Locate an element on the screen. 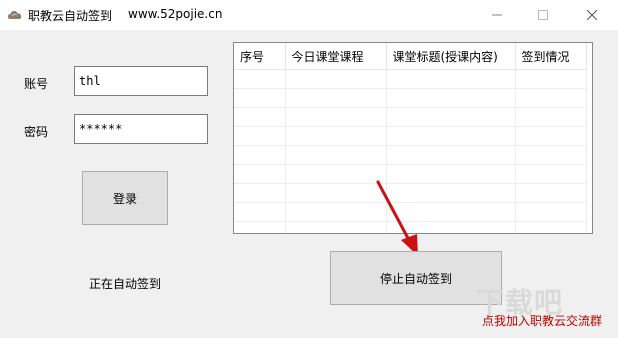 The height and width of the screenshot is (338, 618). title-bar: 职教云自动签到 www.52pojie.cn is located at coordinates (309, 15).